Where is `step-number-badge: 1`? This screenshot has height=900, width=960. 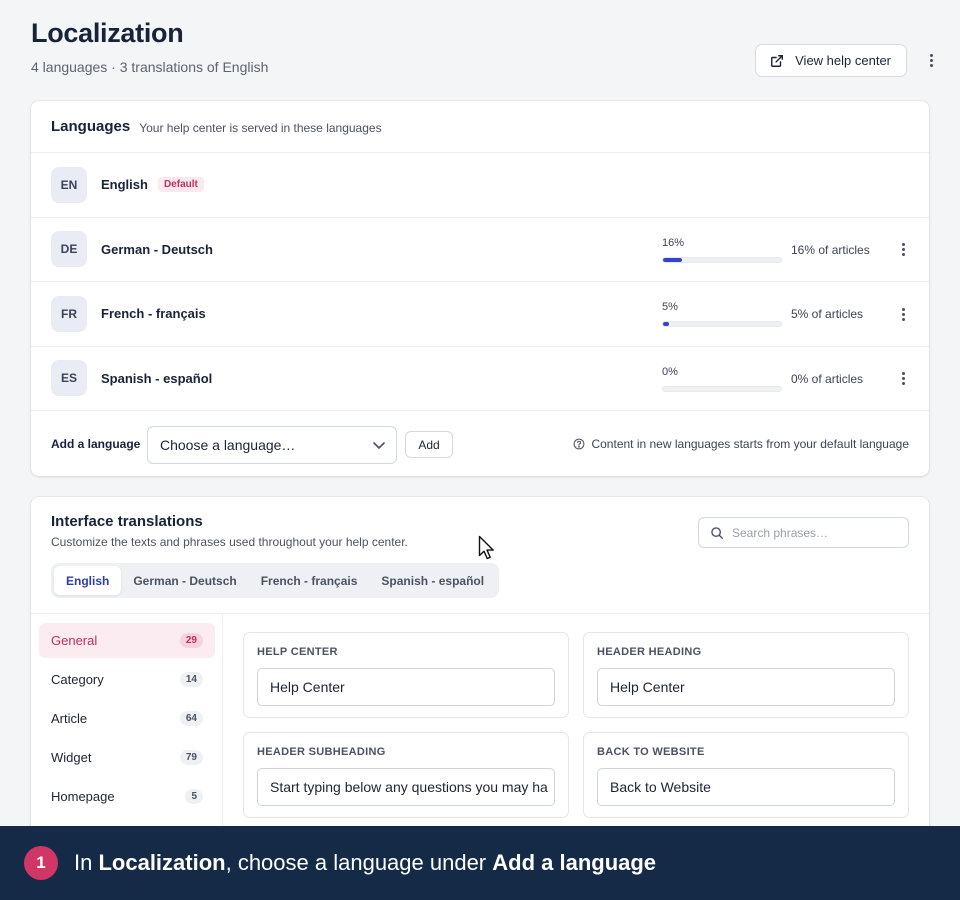 step-number-badge: 1 is located at coordinates (41, 863).